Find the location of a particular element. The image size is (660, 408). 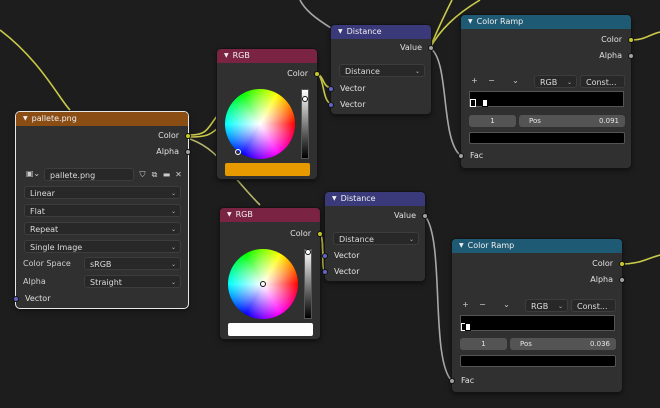

output-alpha-label: Alpha is located at coordinates (610, 55).